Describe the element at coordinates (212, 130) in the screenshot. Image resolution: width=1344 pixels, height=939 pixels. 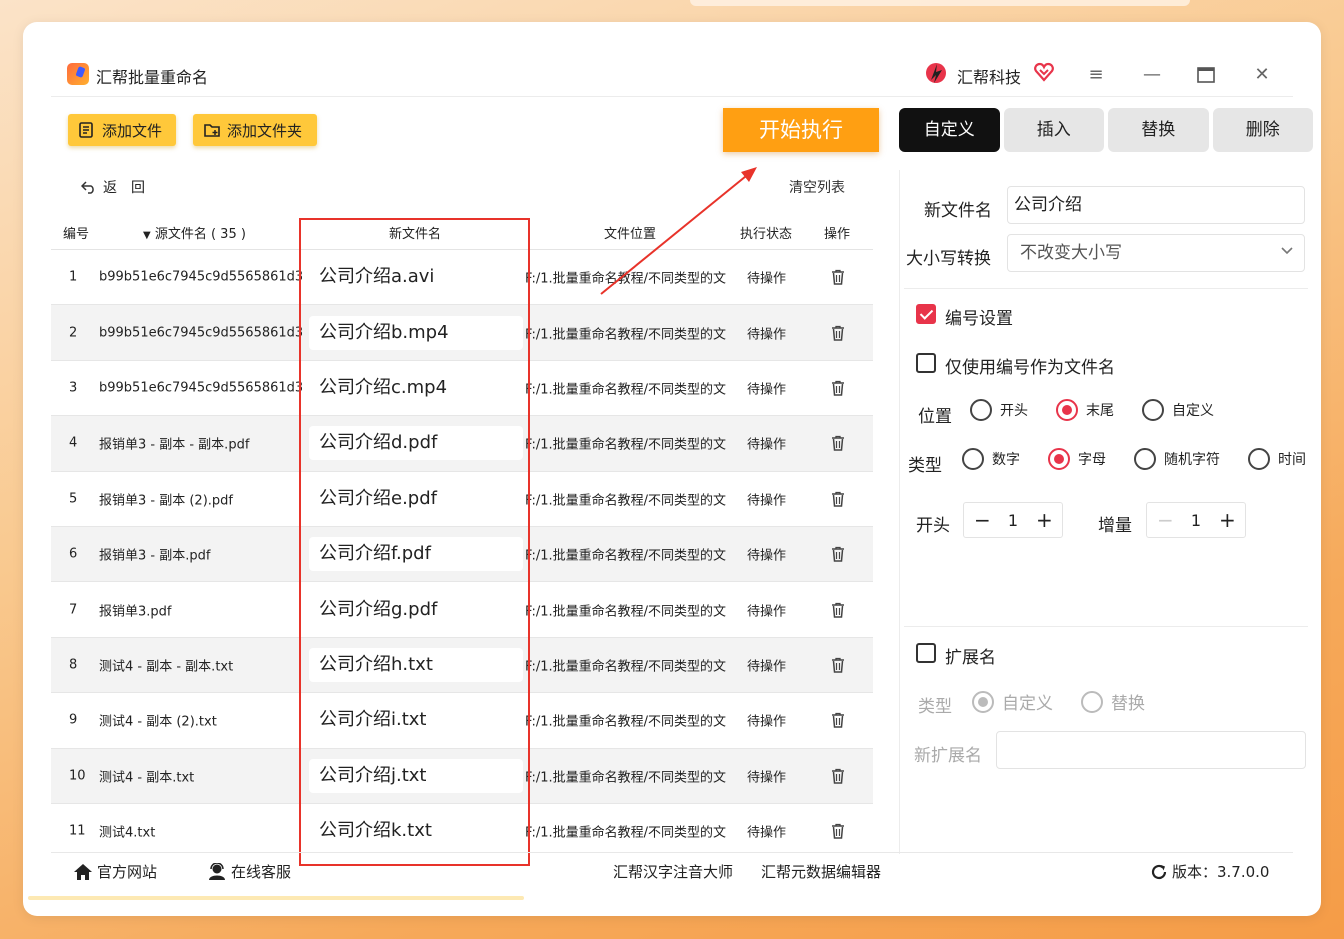
I see `folder-add-icon` at that location.